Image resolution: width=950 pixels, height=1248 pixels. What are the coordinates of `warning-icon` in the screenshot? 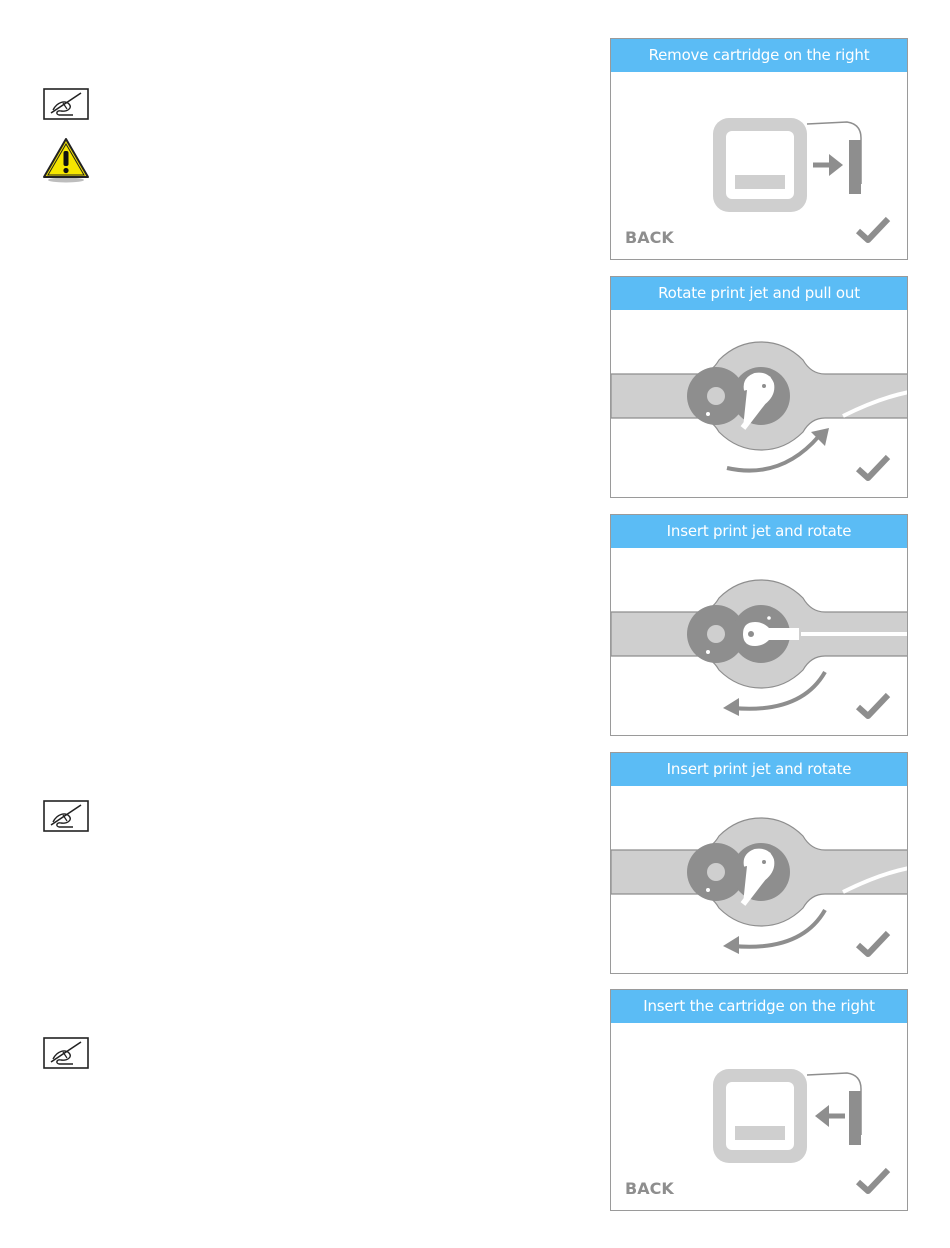 It's located at (66, 160).